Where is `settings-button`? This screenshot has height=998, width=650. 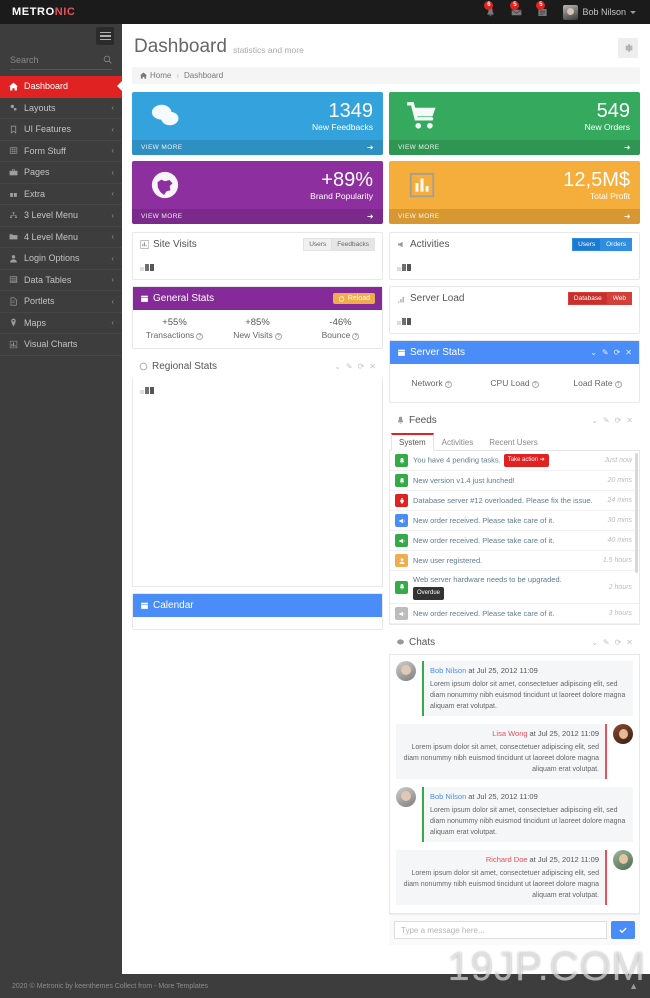
settings-button is located at coordinates (628, 48).